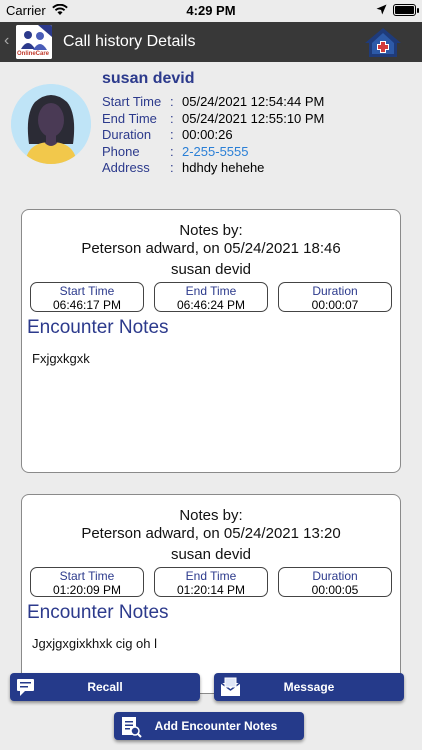  I want to click on add-encounter-notes-button: Add Encounter Notes, so click(209, 726).